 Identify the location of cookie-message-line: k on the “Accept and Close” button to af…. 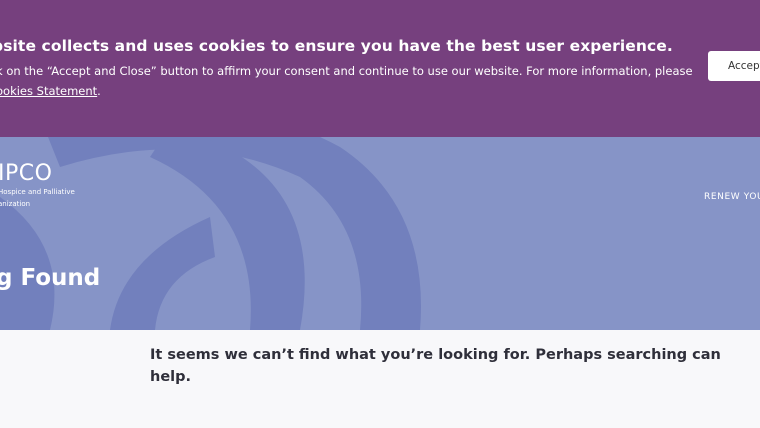
(346, 71).